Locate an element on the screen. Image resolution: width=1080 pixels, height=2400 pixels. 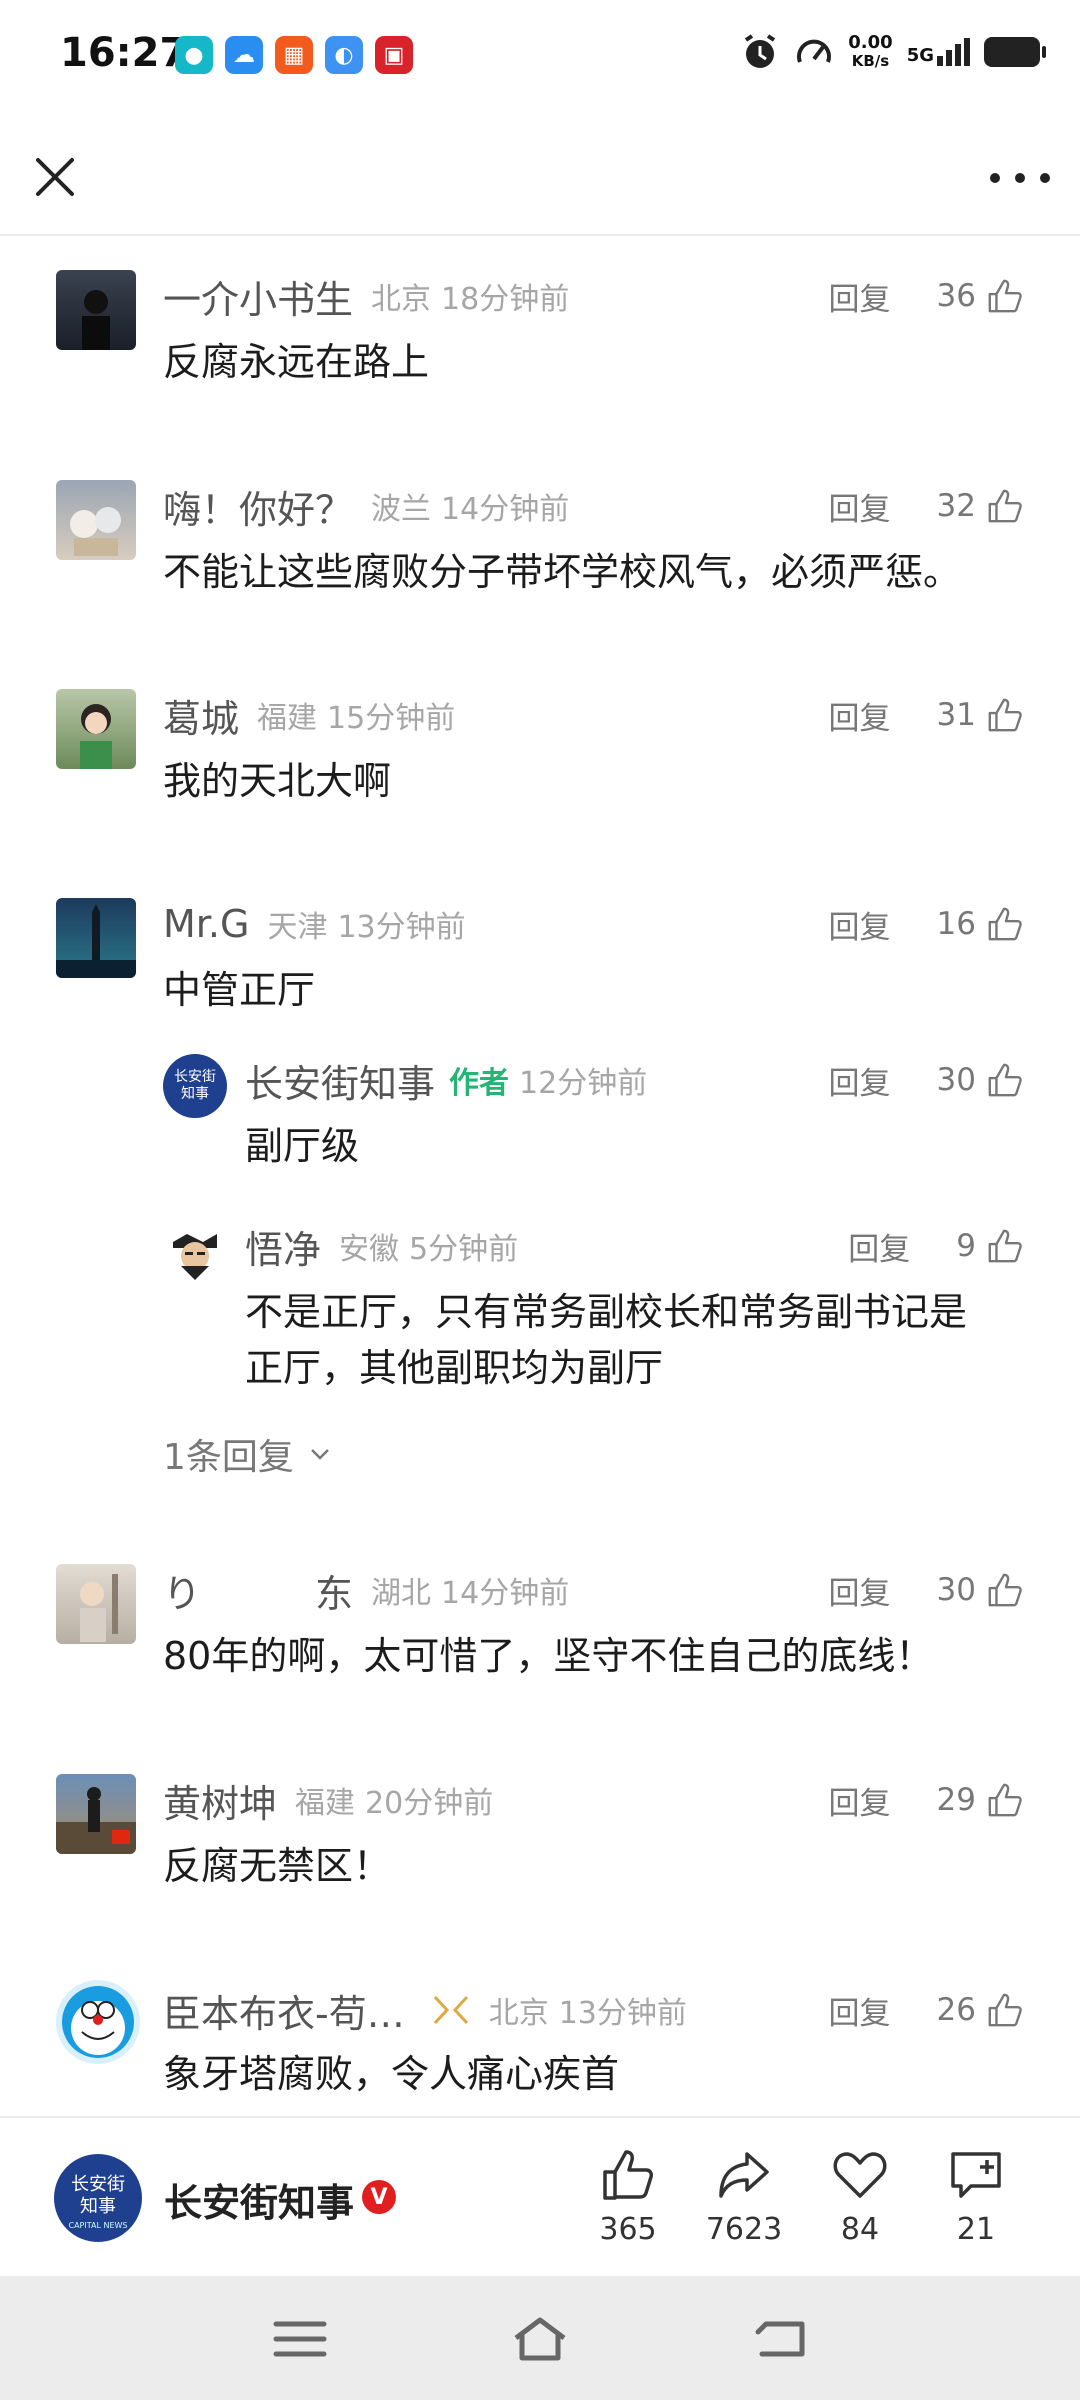
close-icon is located at coordinates (55, 177).